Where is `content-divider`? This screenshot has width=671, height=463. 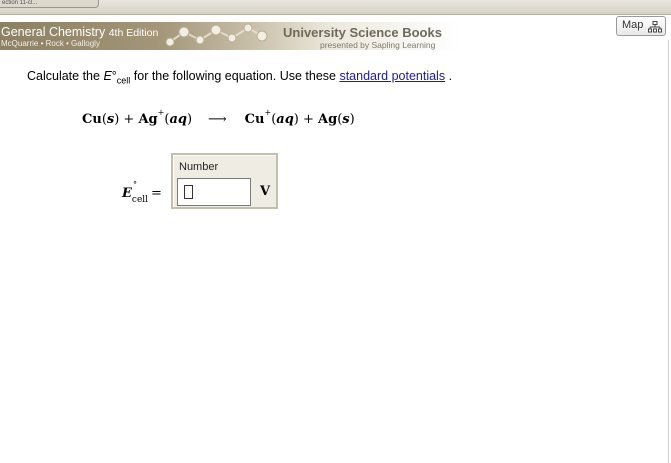
content-divider is located at coordinates (668, 251).